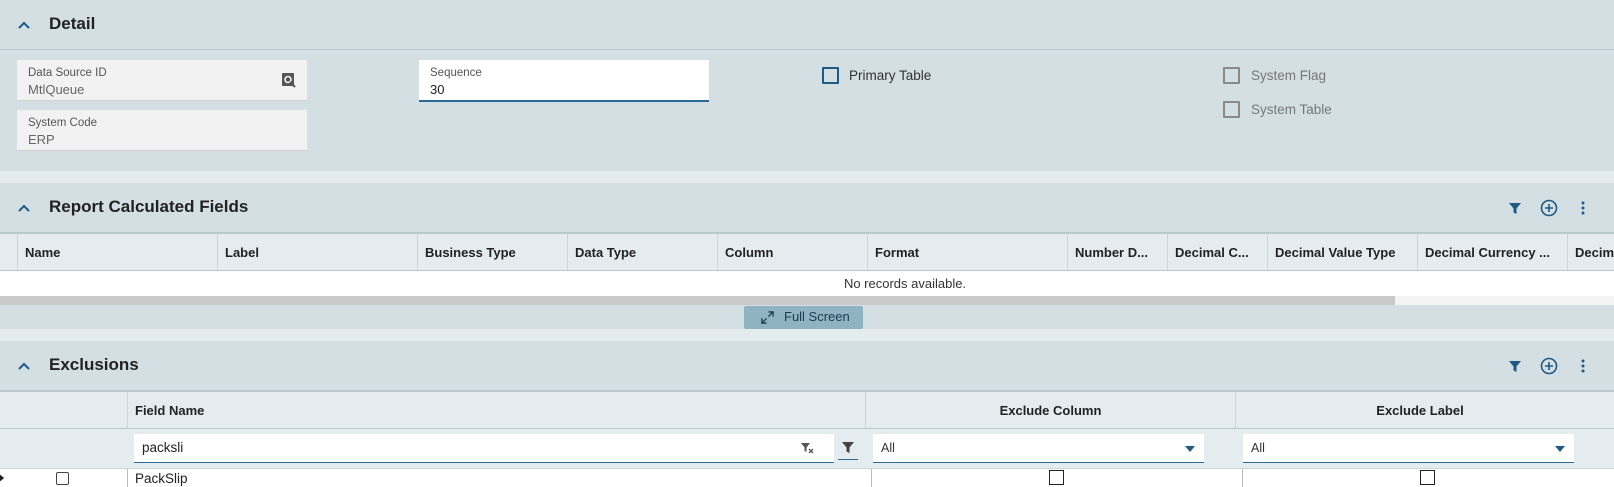 This screenshot has height=487, width=1614. I want to click on primary-table-checkbox, so click(830, 75).